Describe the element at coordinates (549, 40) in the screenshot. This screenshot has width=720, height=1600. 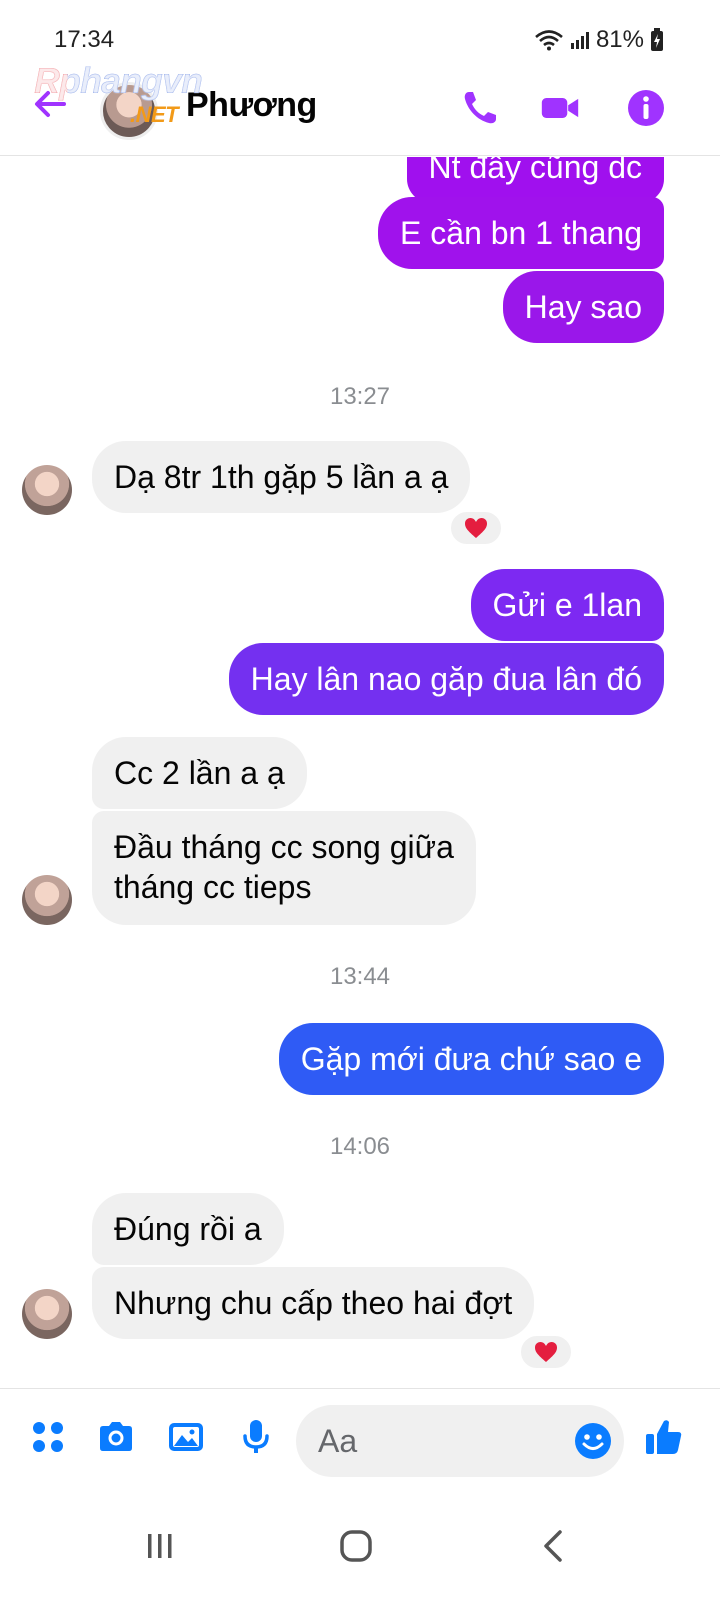
I see `wifi-icon` at that location.